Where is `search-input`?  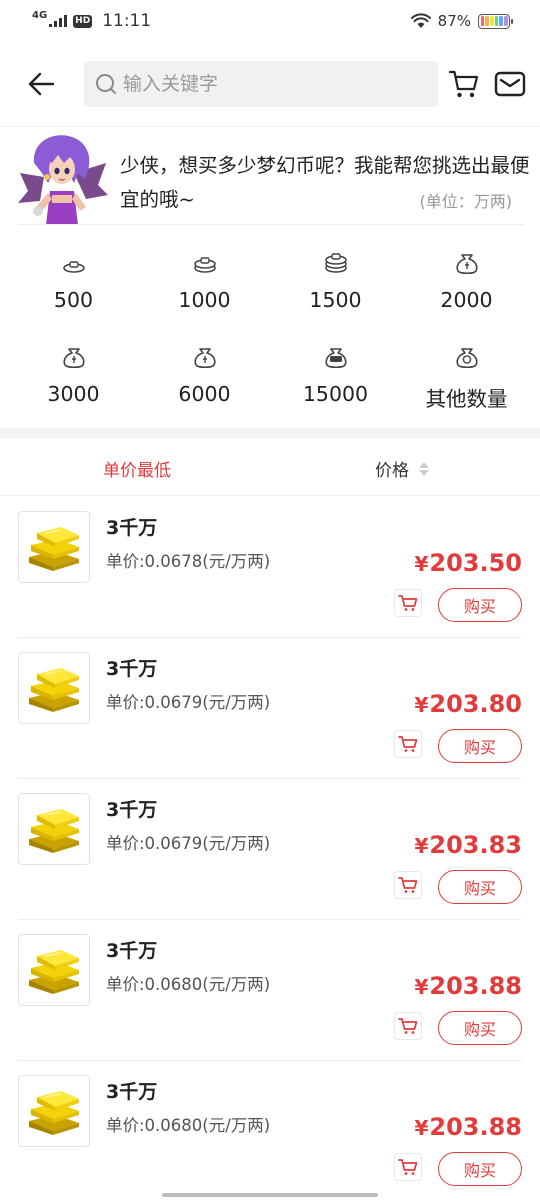 search-input is located at coordinates (273, 84).